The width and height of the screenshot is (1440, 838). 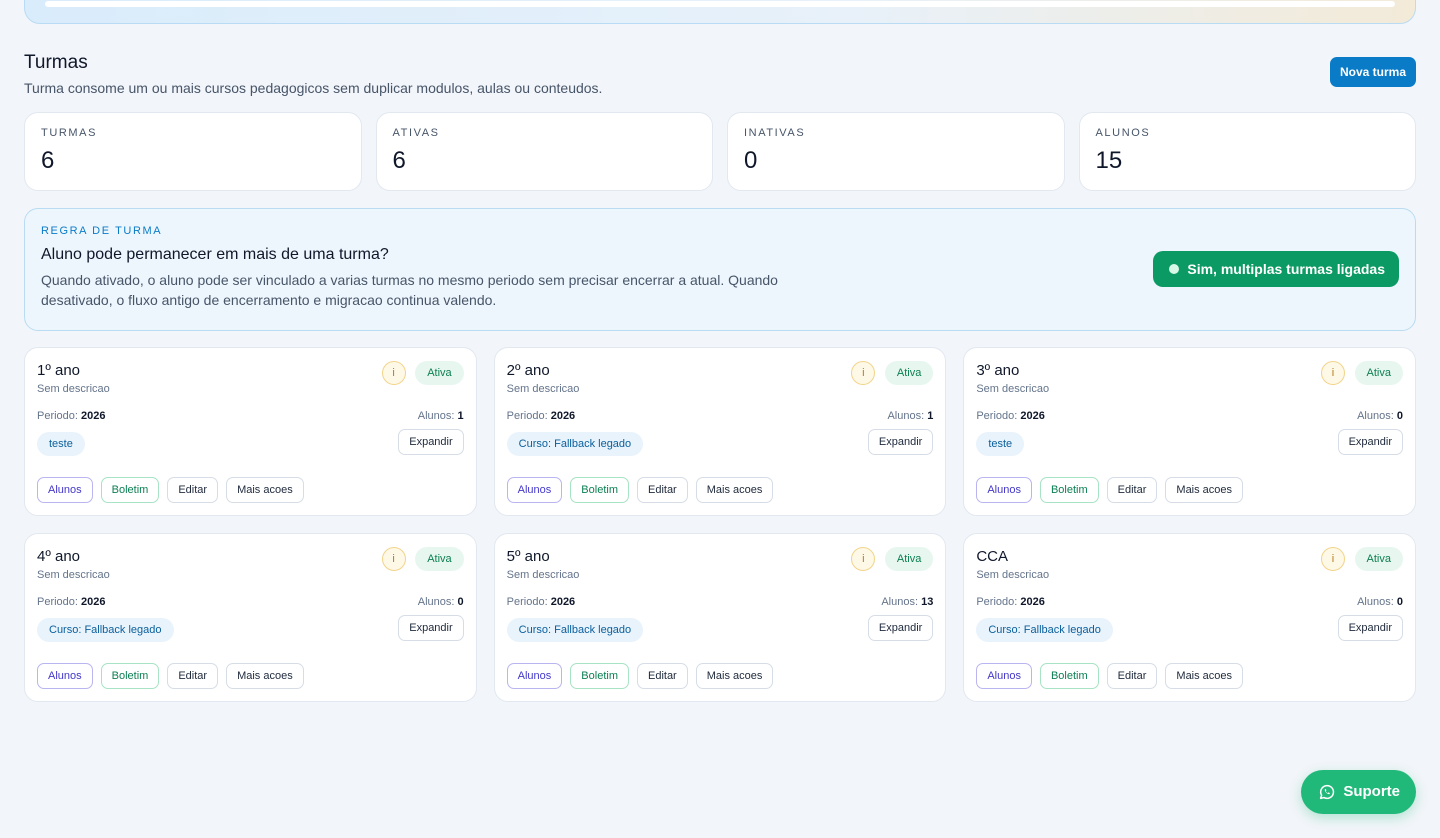 I want to click on stat-label: TURMAS, so click(x=69, y=133).